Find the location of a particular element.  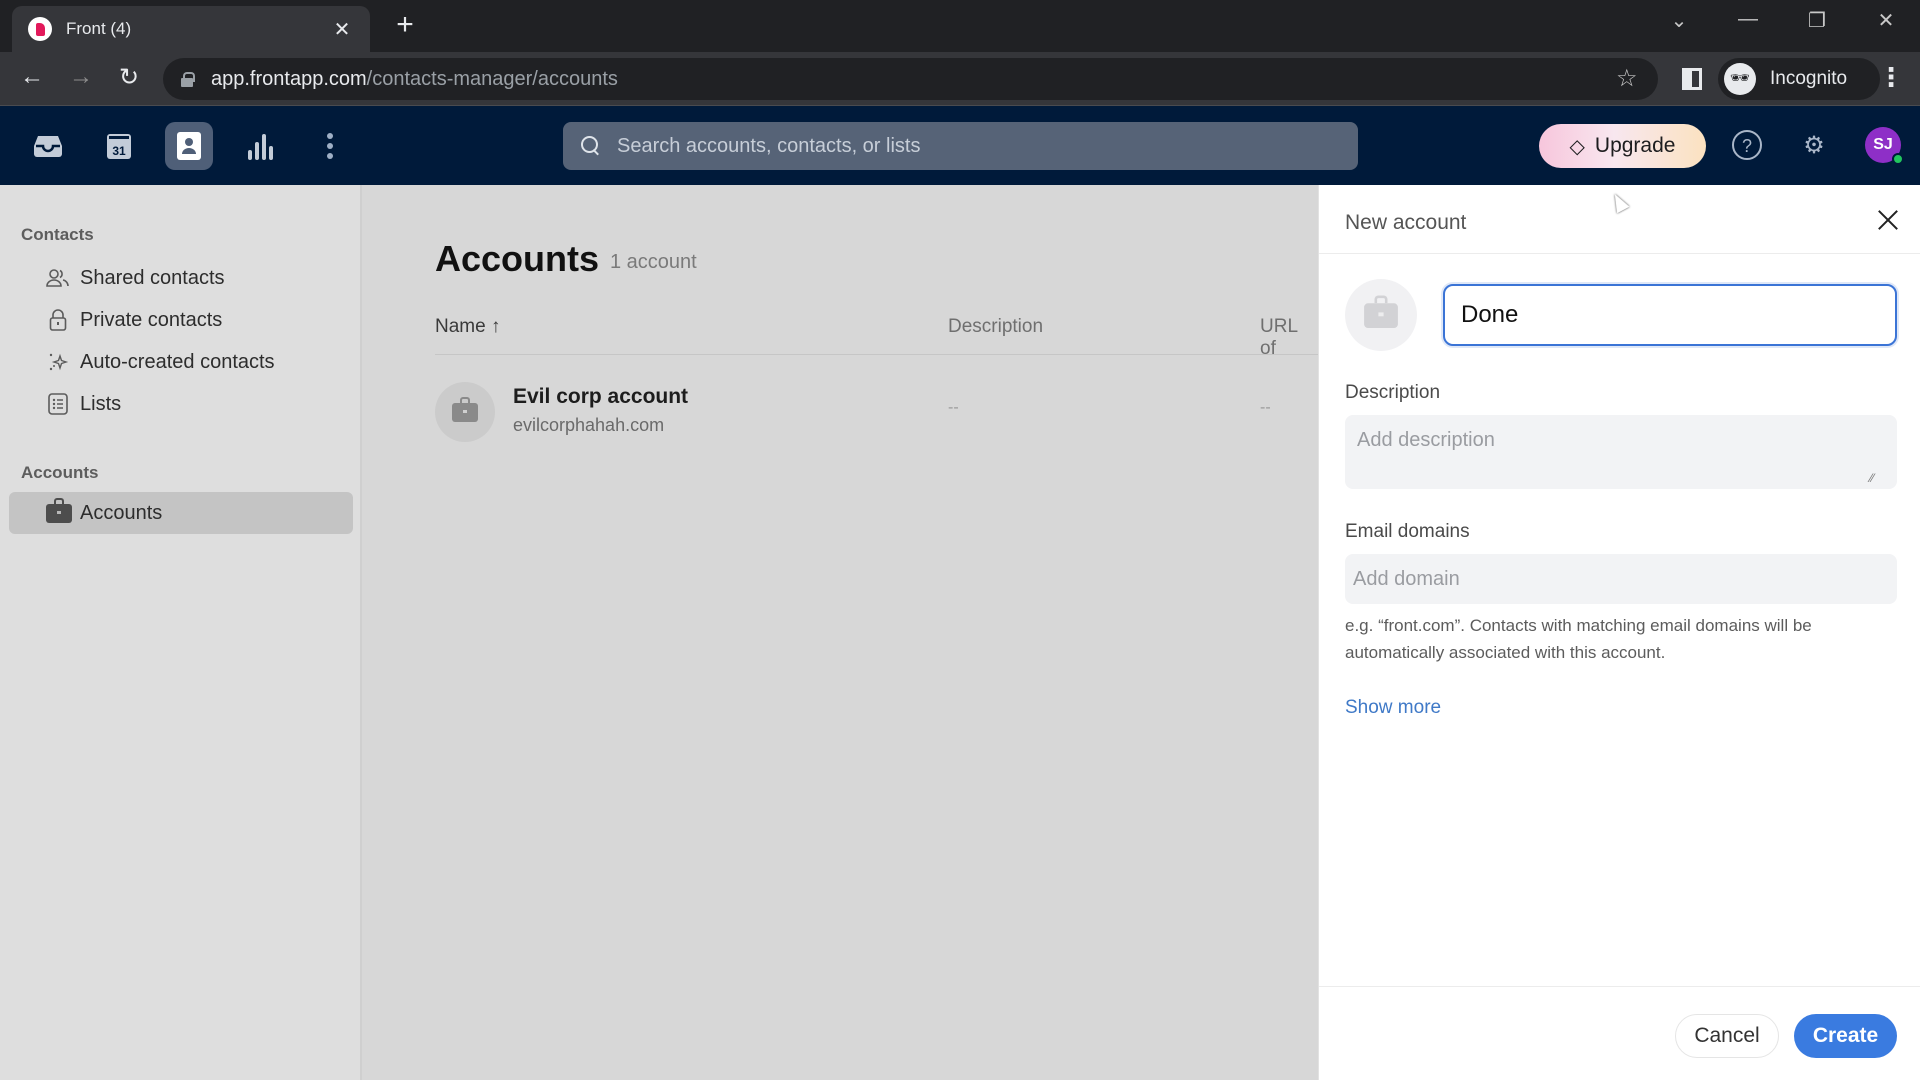

account-name: Evil corp account is located at coordinates (600, 397).